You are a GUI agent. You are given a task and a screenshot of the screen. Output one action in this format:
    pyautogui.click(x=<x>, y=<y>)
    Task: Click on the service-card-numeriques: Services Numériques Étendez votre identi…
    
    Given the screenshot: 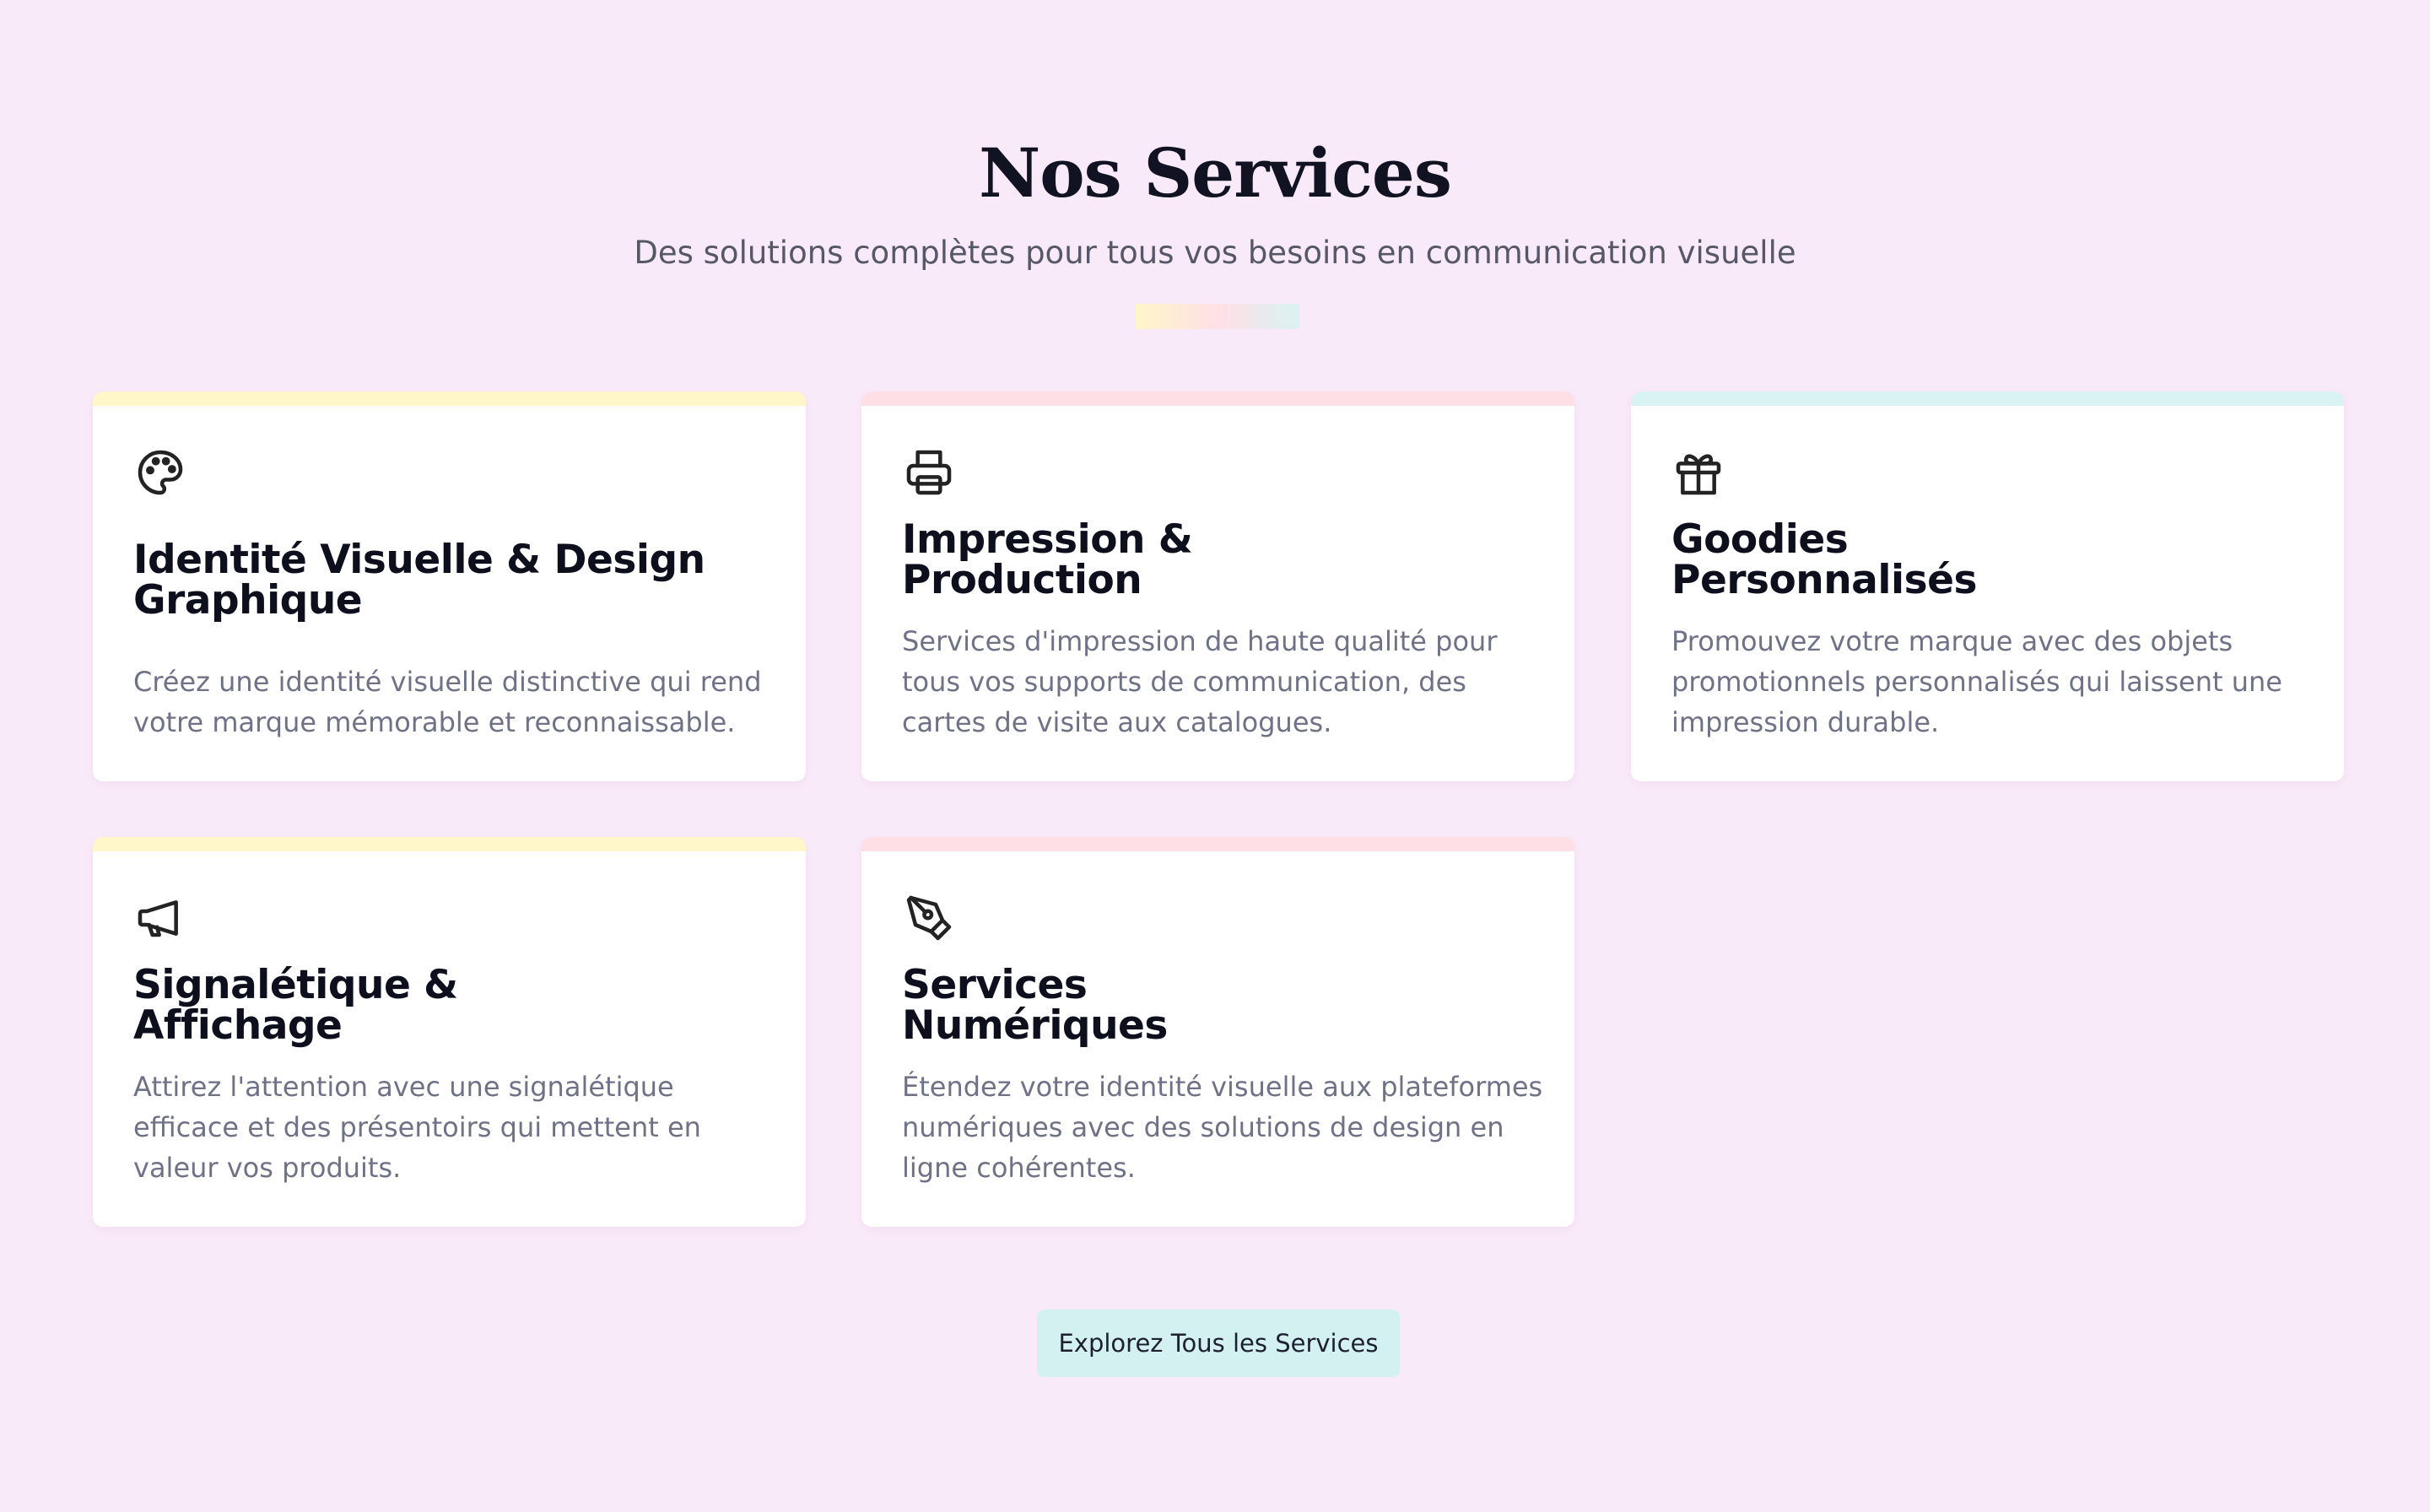 What is the action you would take?
    pyautogui.click(x=1217, y=1032)
    